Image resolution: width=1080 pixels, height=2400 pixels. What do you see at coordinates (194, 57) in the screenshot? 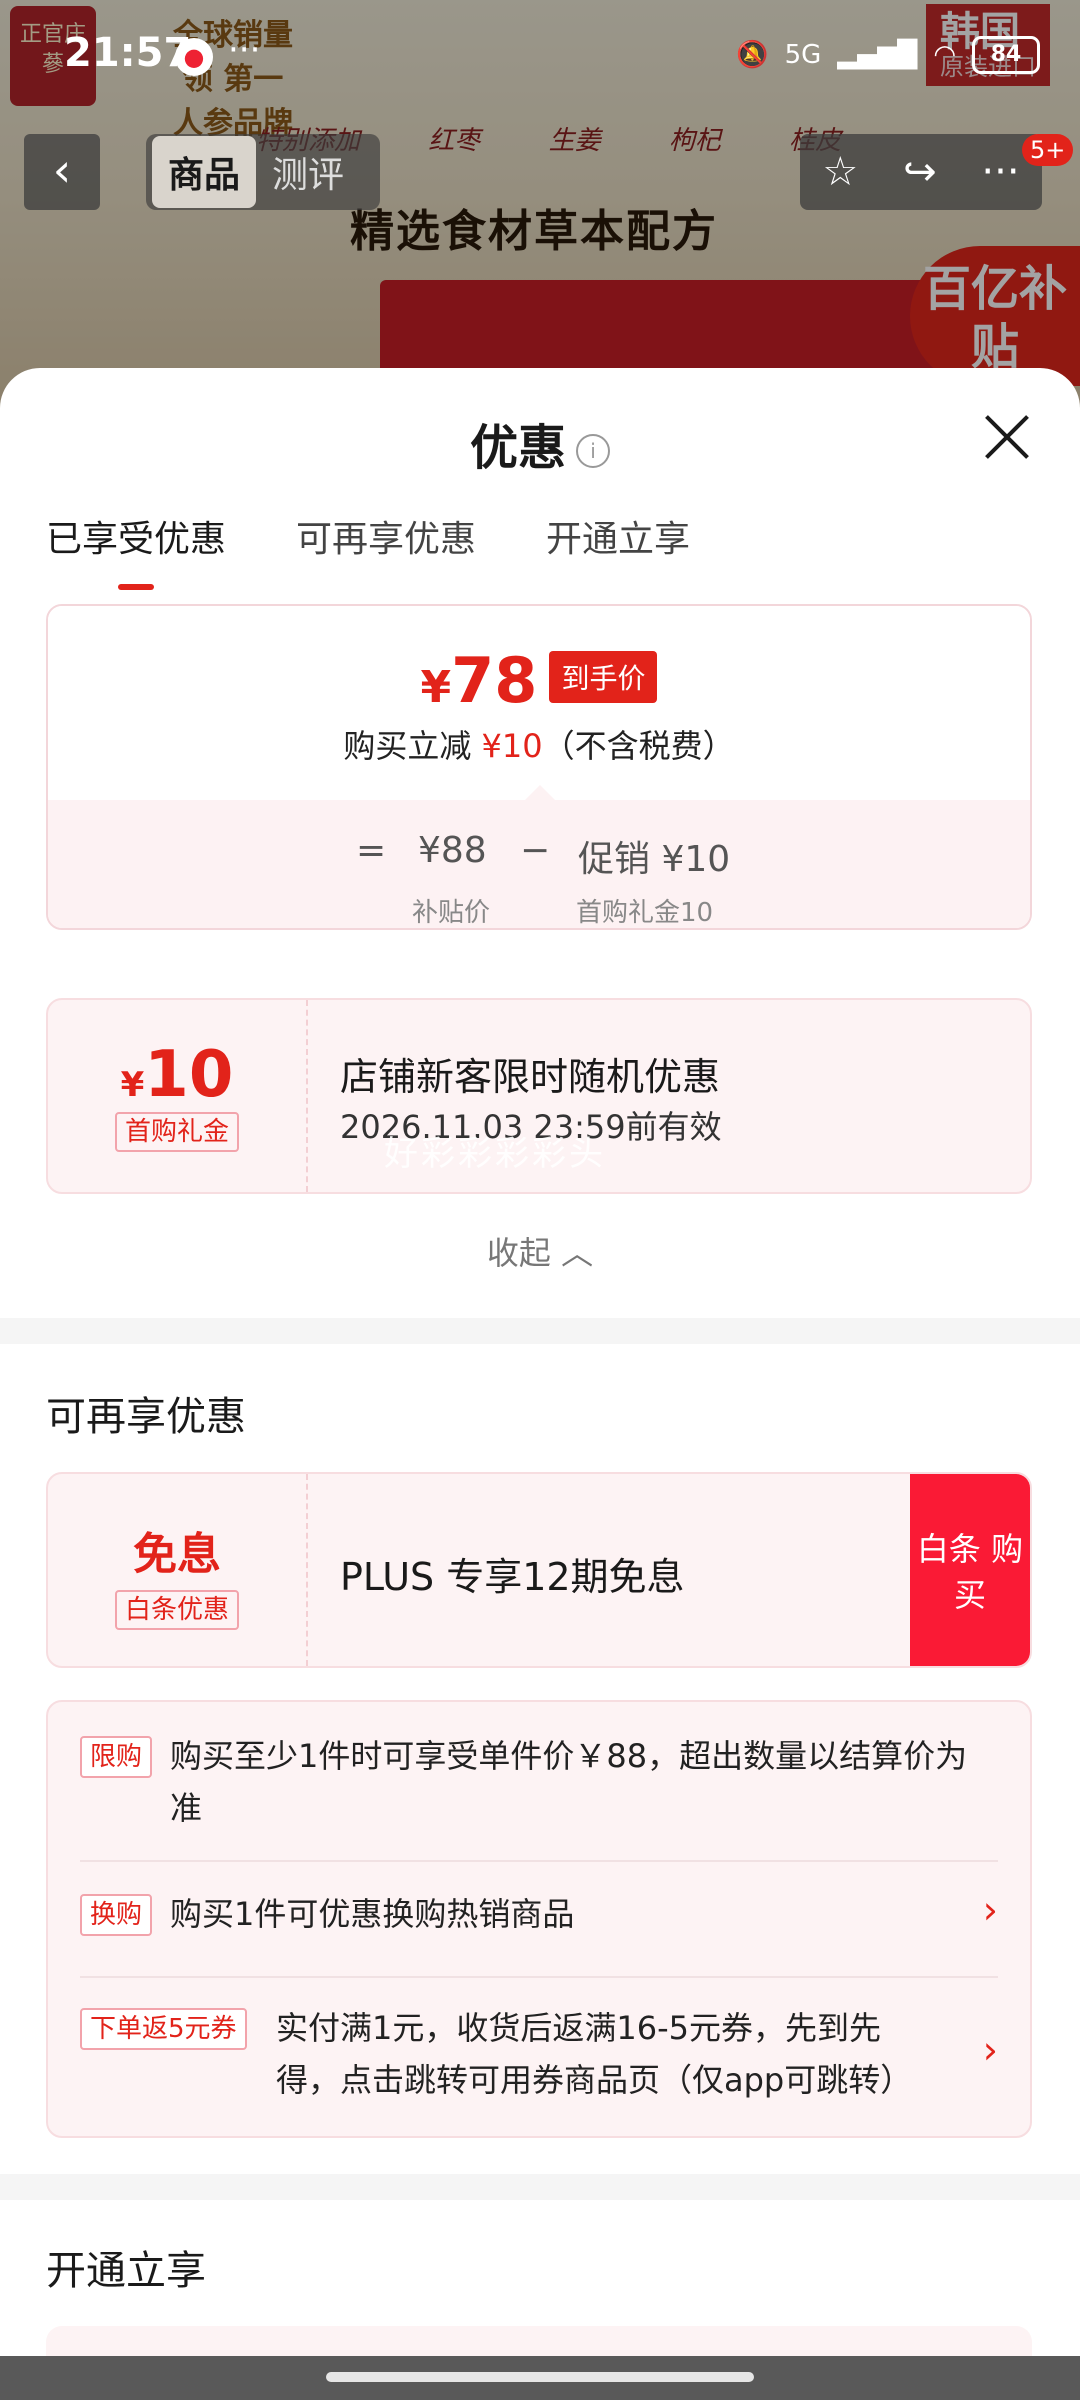
I see `notification-app-icon: ●` at bounding box center [194, 57].